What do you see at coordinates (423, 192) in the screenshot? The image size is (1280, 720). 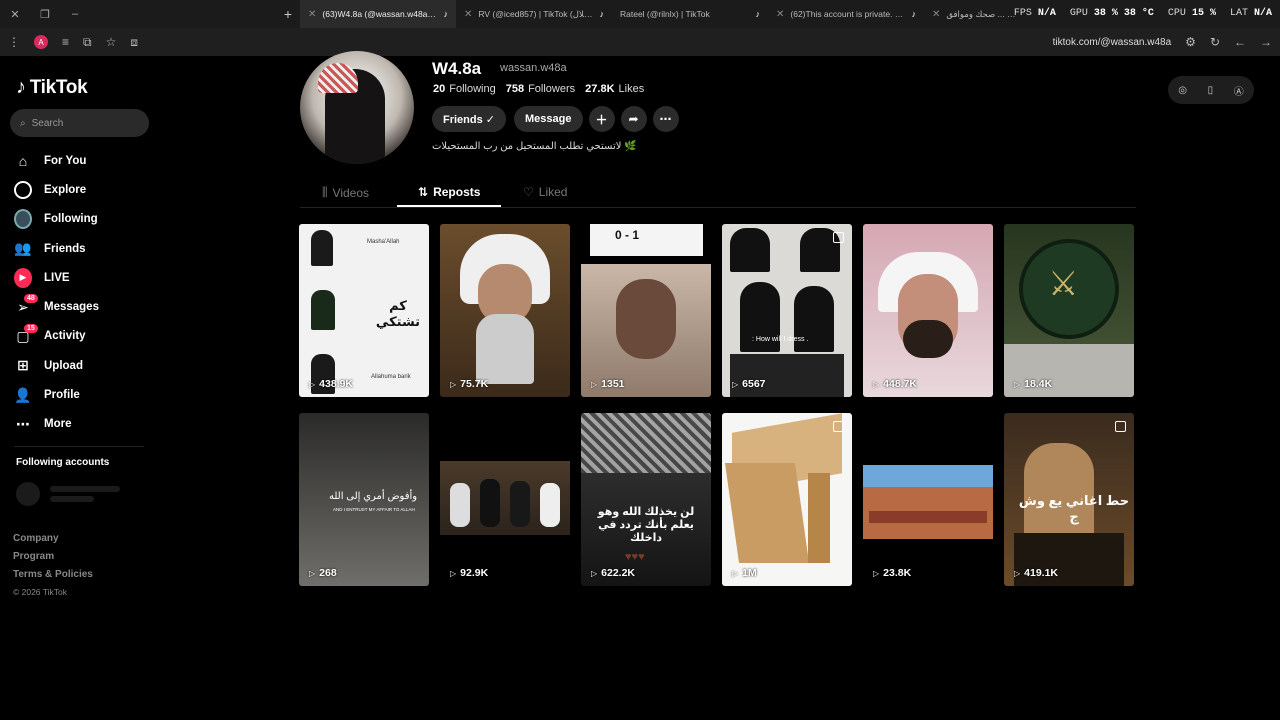 I see `repost-icon: ⇅` at bounding box center [423, 192].